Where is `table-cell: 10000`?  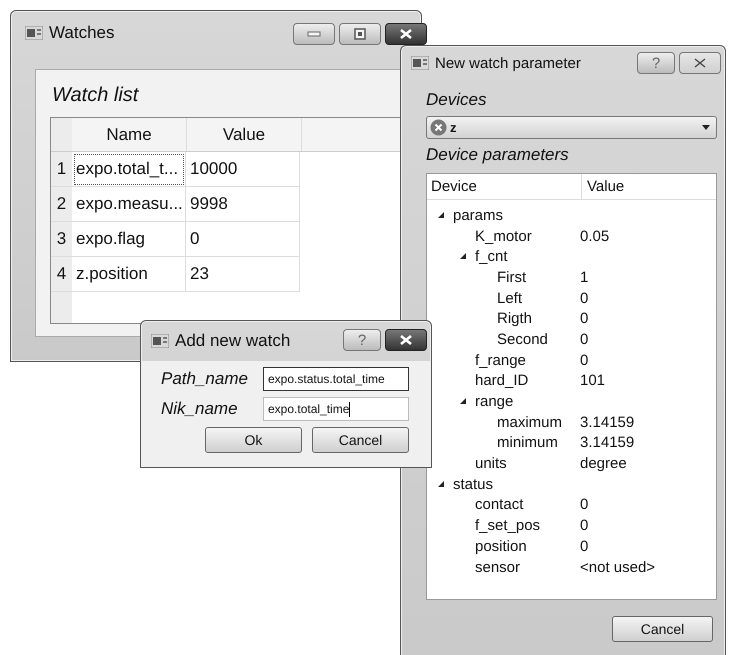 table-cell: 10000 is located at coordinates (243, 169).